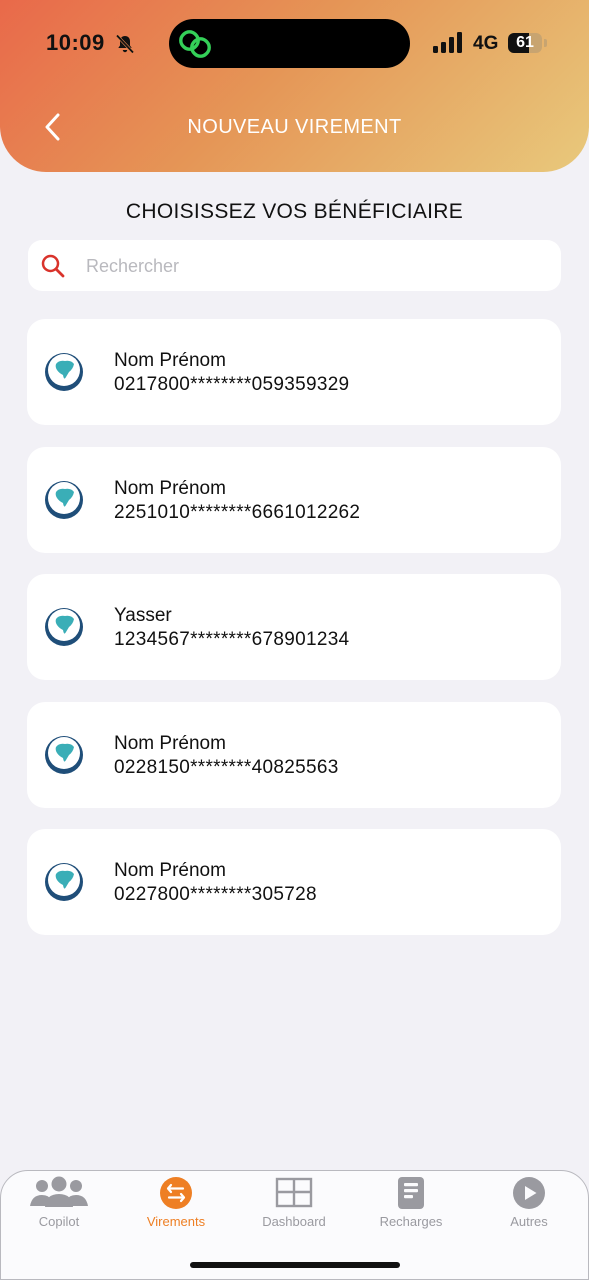 Image resolution: width=589 pixels, height=1280 pixels. What do you see at coordinates (59, 1221) in the screenshot?
I see `tab-label: Copilot` at bounding box center [59, 1221].